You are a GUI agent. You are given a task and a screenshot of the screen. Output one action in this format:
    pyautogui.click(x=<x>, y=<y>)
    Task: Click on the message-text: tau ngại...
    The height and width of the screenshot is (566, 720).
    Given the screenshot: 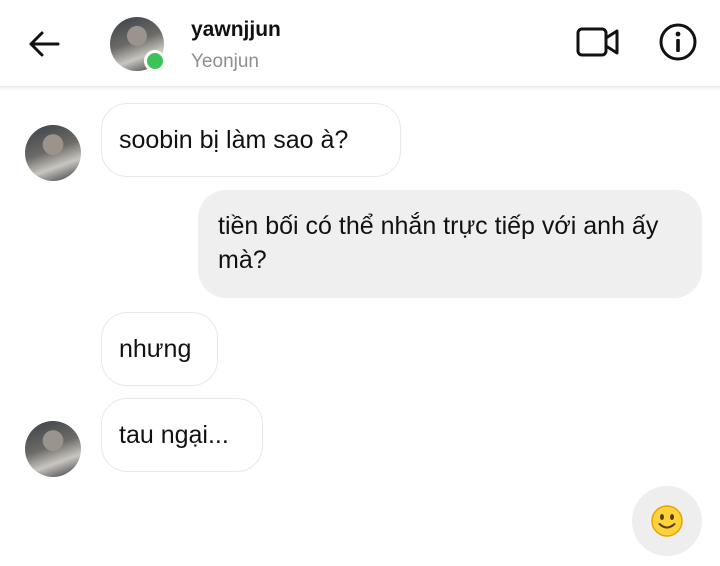 What is the action you would take?
    pyautogui.click(x=174, y=435)
    